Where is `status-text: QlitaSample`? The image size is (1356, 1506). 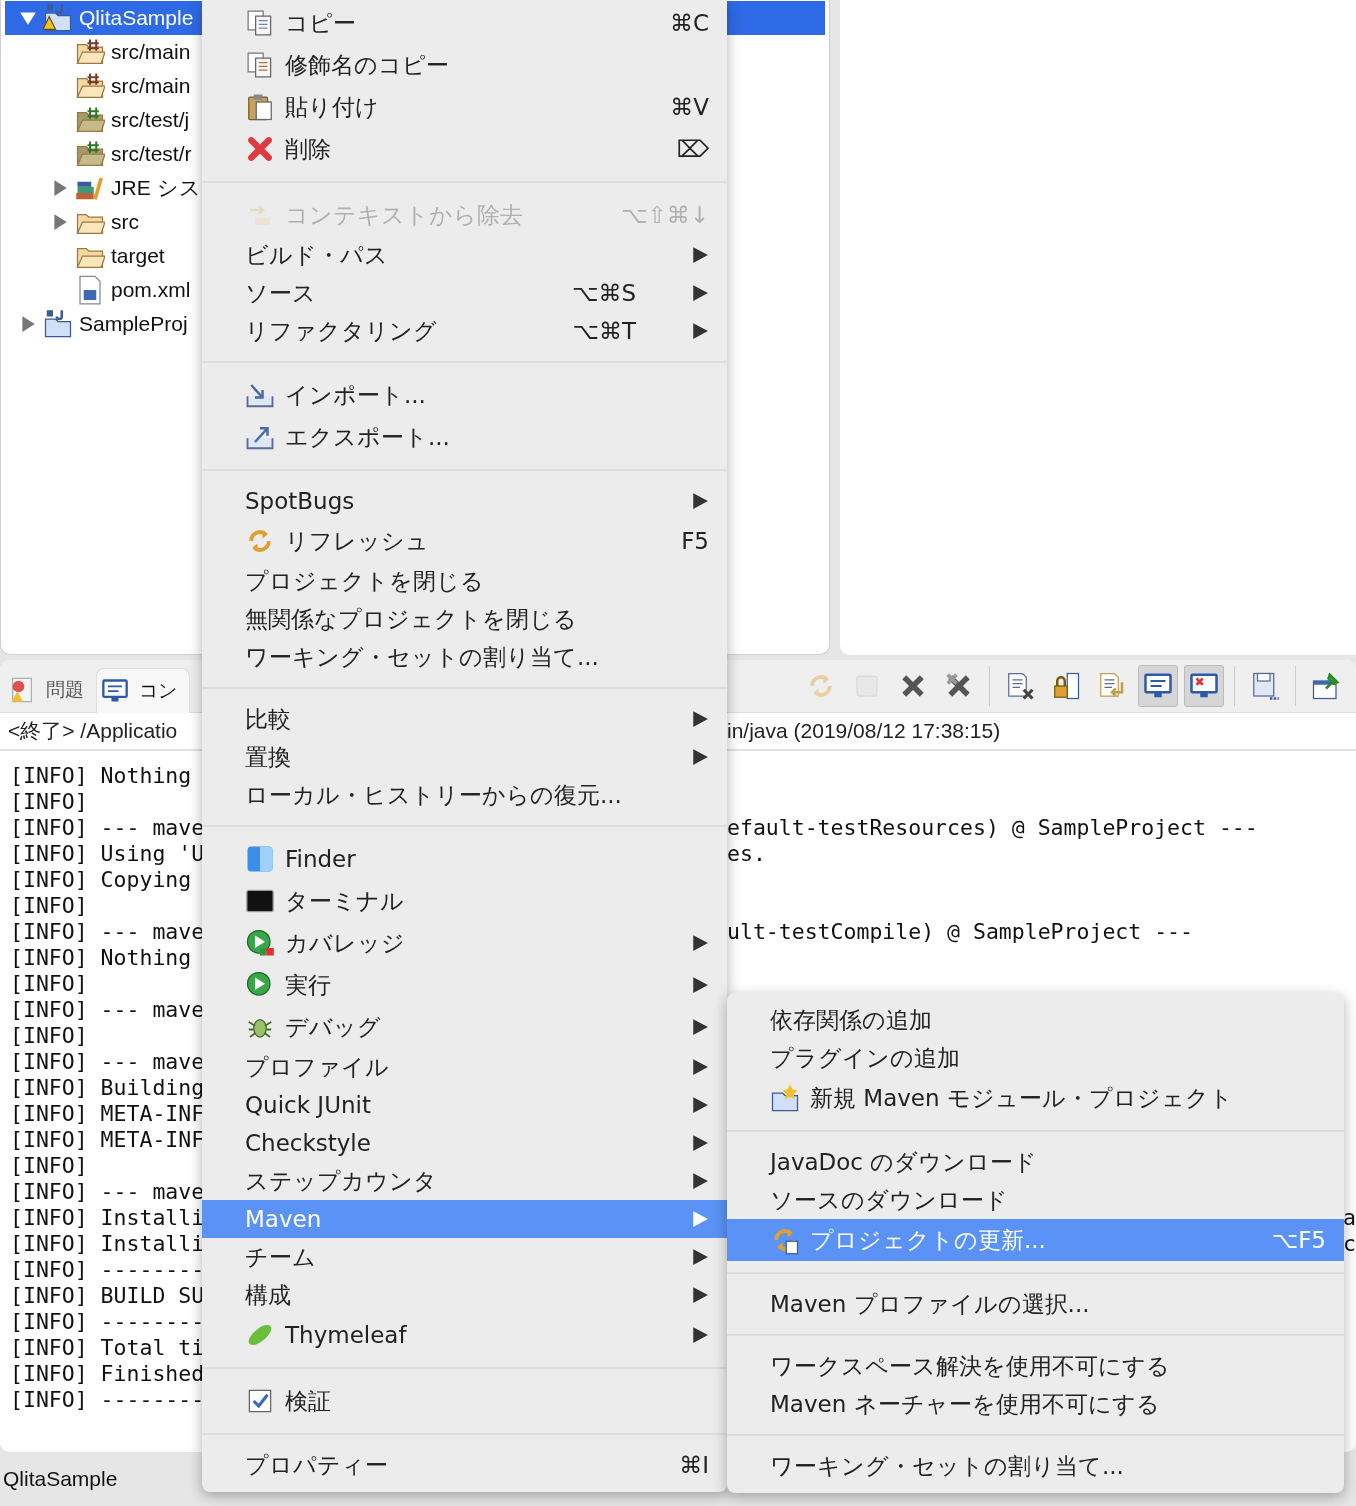
status-text: QlitaSample is located at coordinates (60, 1479).